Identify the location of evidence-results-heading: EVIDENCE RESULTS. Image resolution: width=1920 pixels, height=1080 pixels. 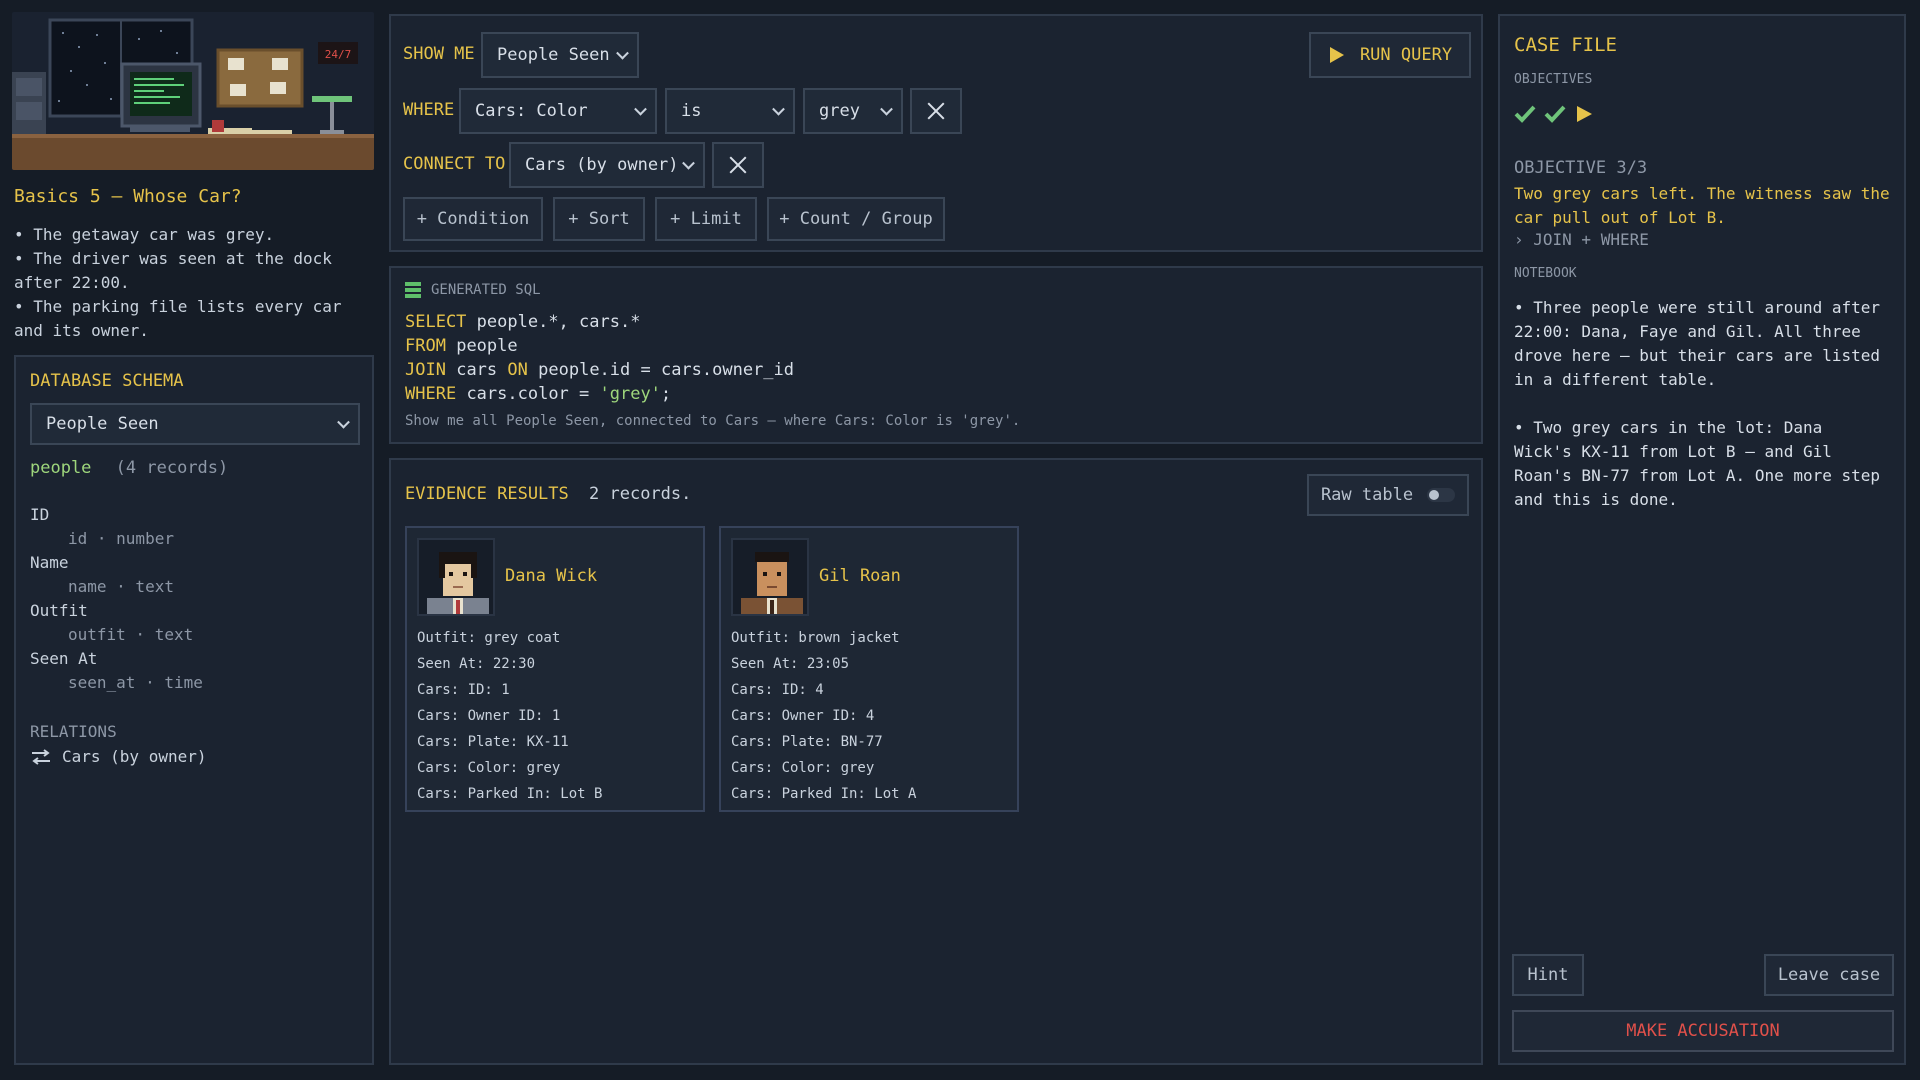
(487, 494).